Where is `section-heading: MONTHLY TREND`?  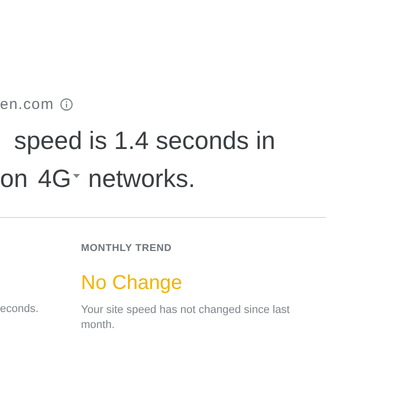 section-heading: MONTHLY TREND is located at coordinates (127, 249).